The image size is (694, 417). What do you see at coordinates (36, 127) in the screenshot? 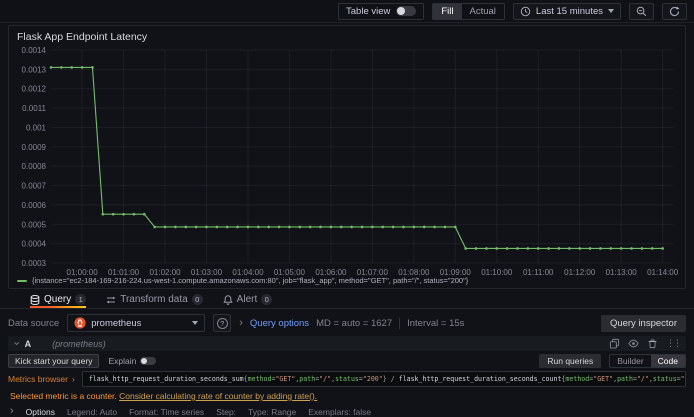
I see `svg-text: 0.001` at bounding box center [36, 127].